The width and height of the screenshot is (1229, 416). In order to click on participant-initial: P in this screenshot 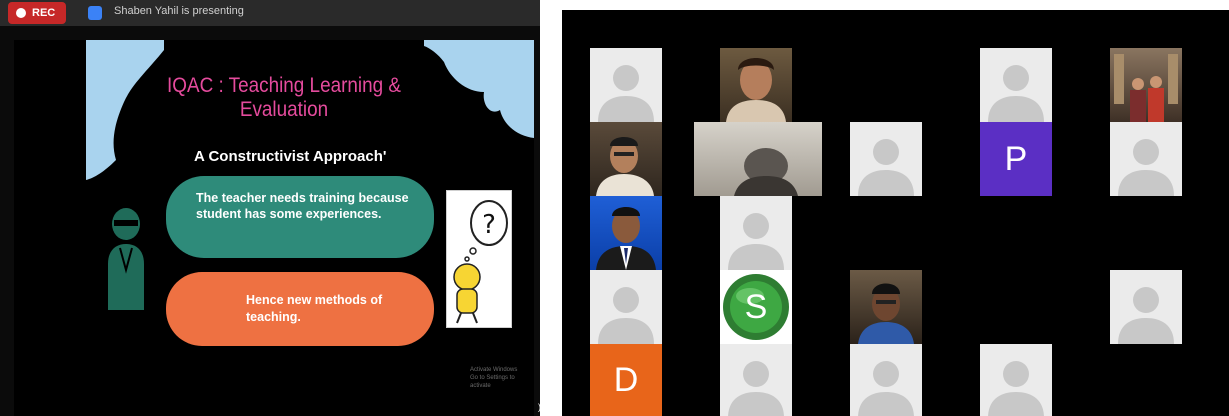, I will do `click(1016, 159)`.